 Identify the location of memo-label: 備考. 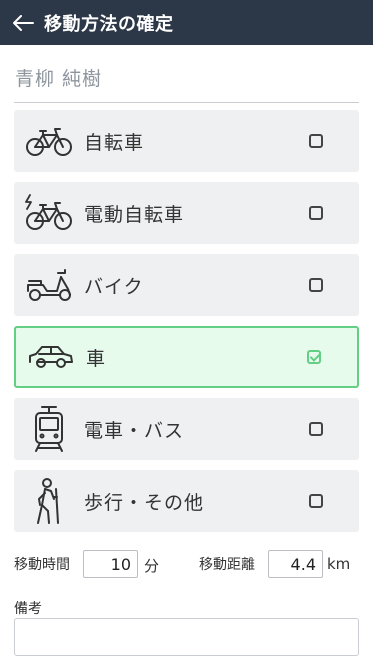
(28, 609).